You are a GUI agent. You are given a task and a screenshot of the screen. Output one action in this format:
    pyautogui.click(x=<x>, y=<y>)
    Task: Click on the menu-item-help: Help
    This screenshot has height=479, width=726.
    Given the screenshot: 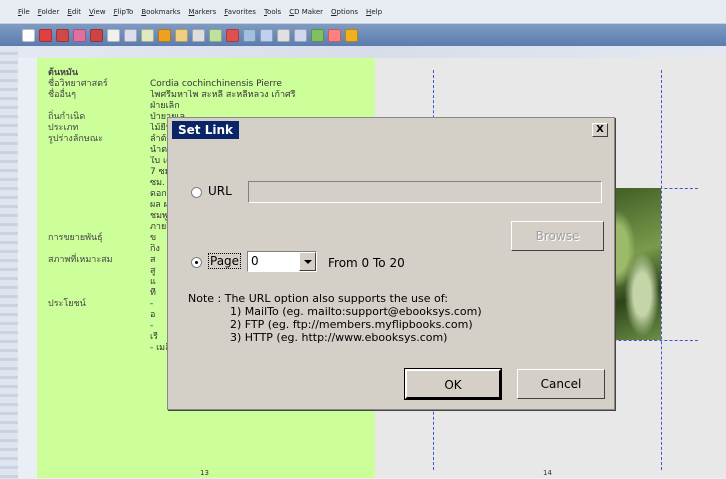 What is the action you would take?
    pyautogui.click(x=374, y=12)
    